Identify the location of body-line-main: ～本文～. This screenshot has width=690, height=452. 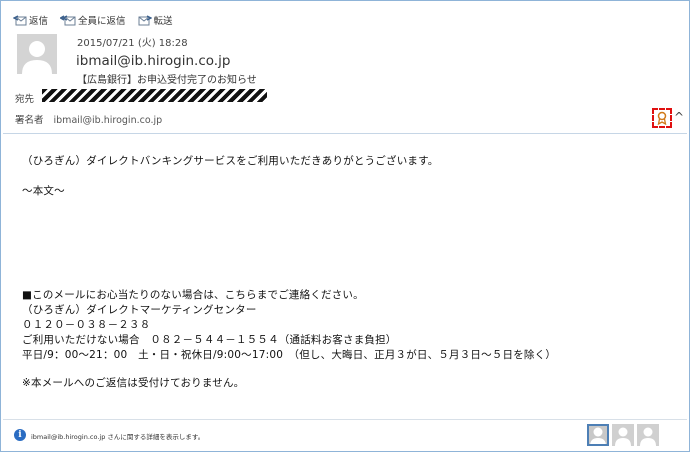
(43, 191).